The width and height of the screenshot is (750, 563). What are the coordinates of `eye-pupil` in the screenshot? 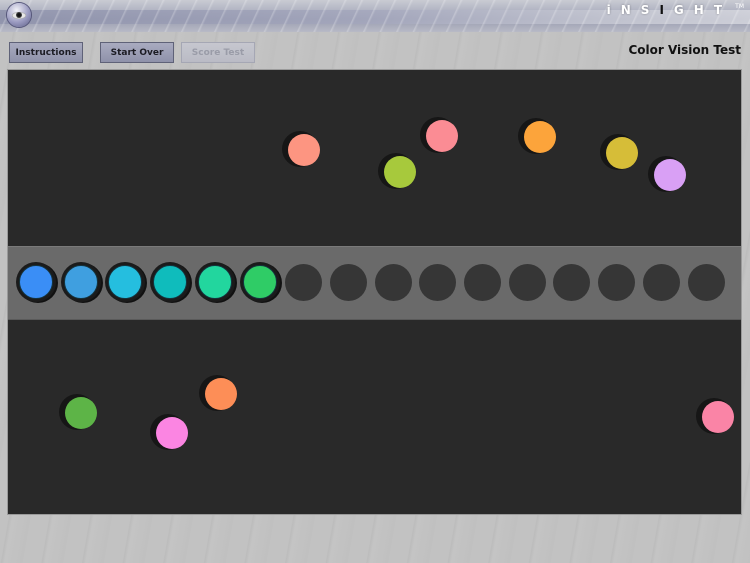 It's located at (19, 15).